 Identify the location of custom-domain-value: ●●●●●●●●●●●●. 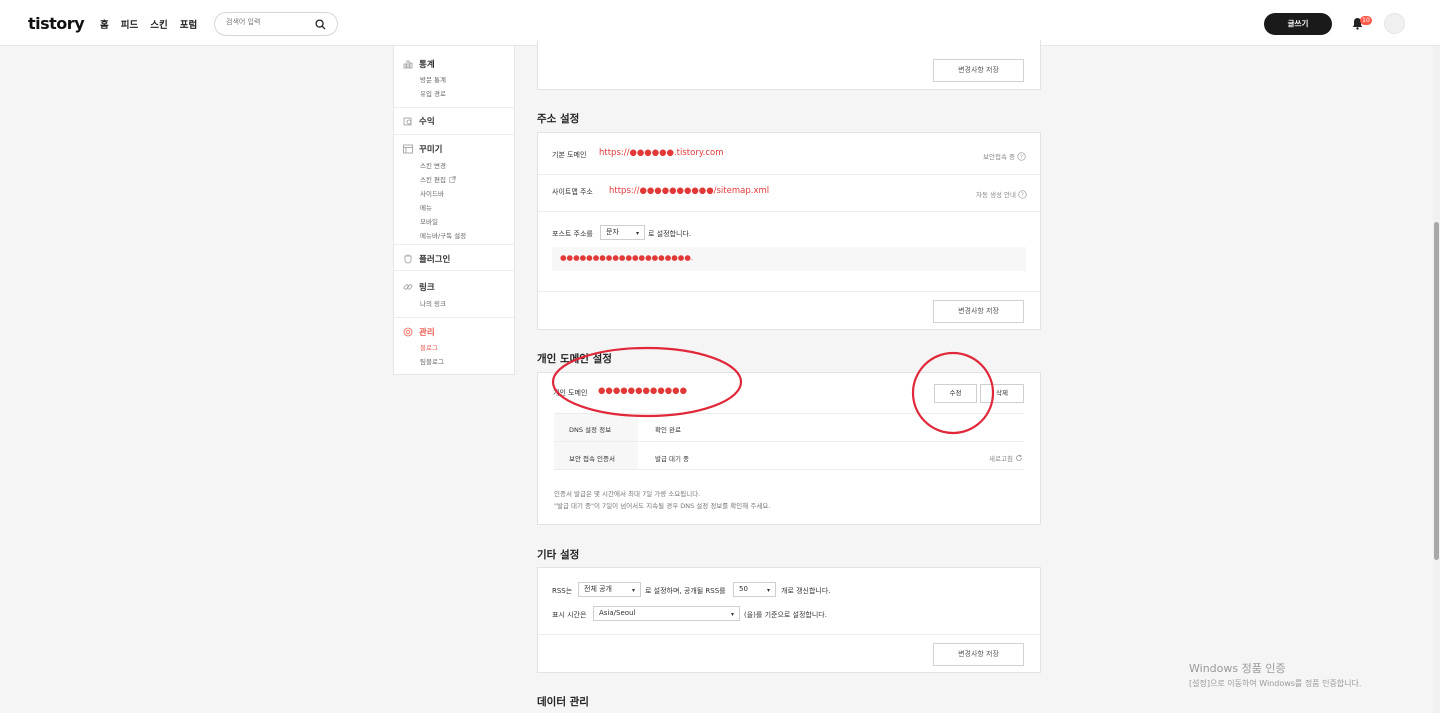
(643, 391).